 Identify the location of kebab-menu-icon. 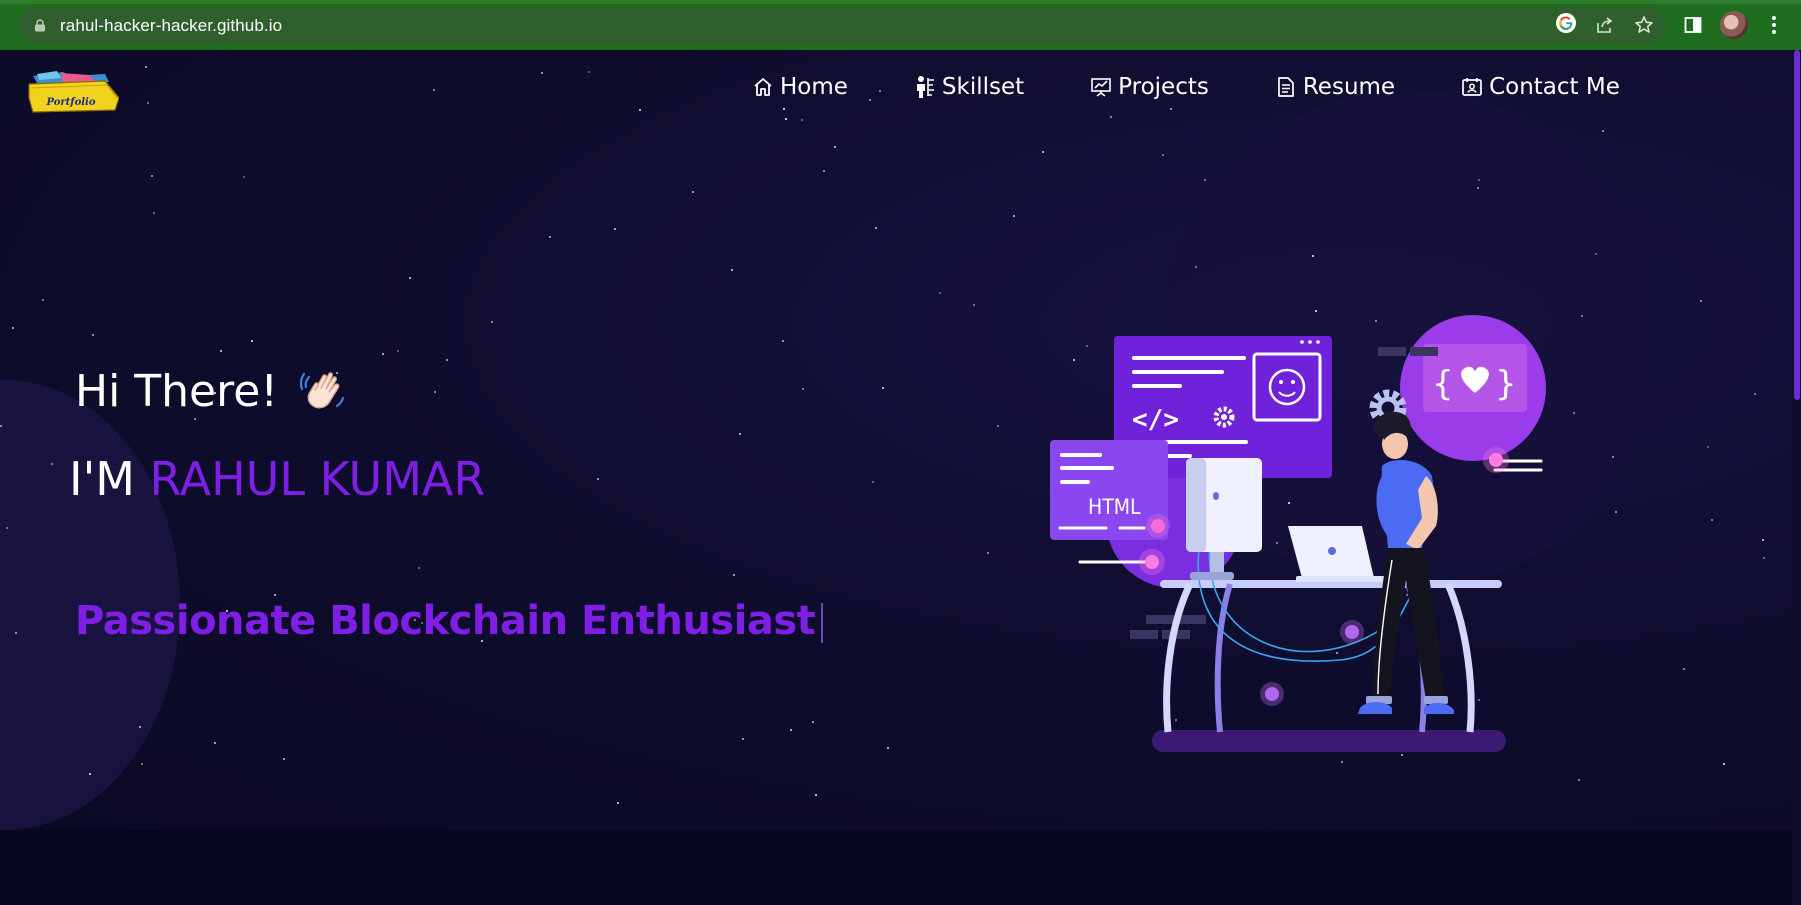
(1774, 25).